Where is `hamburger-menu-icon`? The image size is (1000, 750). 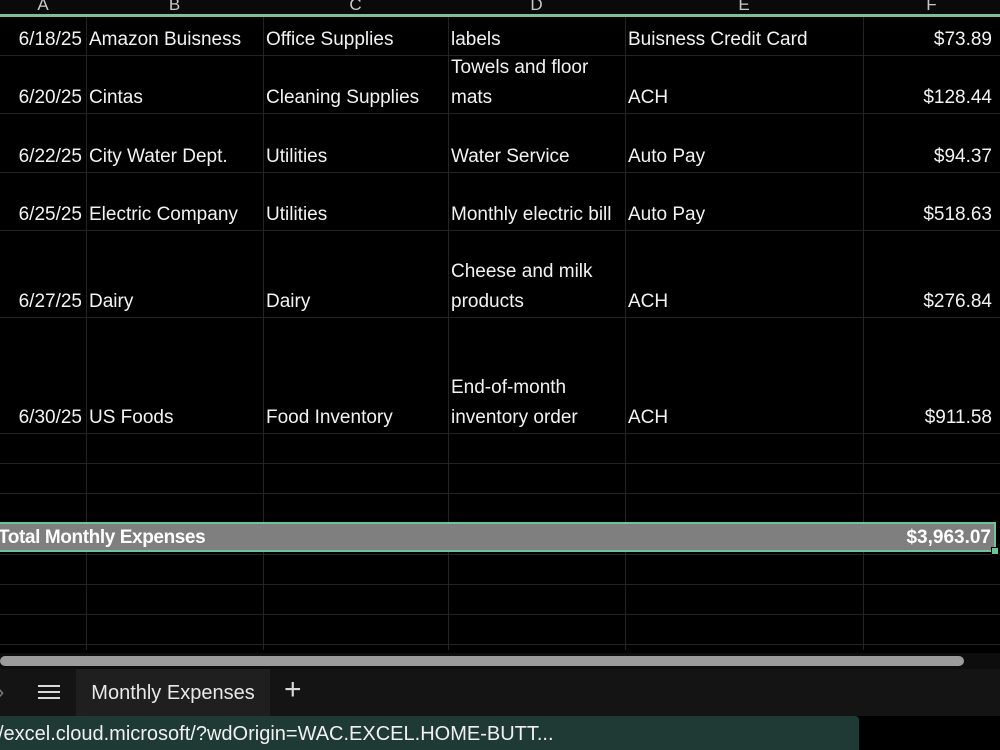 hamburger-menu-icon is located at coordinates (49, 692).